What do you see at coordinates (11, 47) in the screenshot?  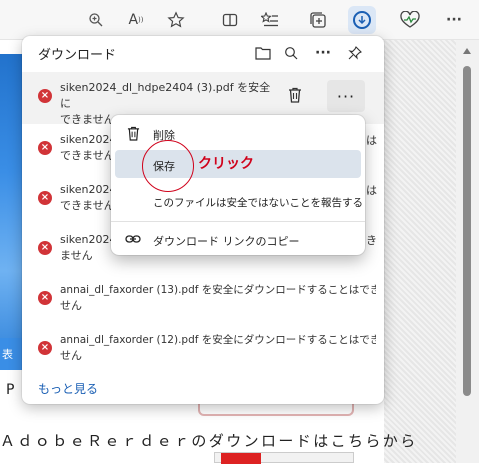 I see `background-strip` at bounding box center [11, 47].